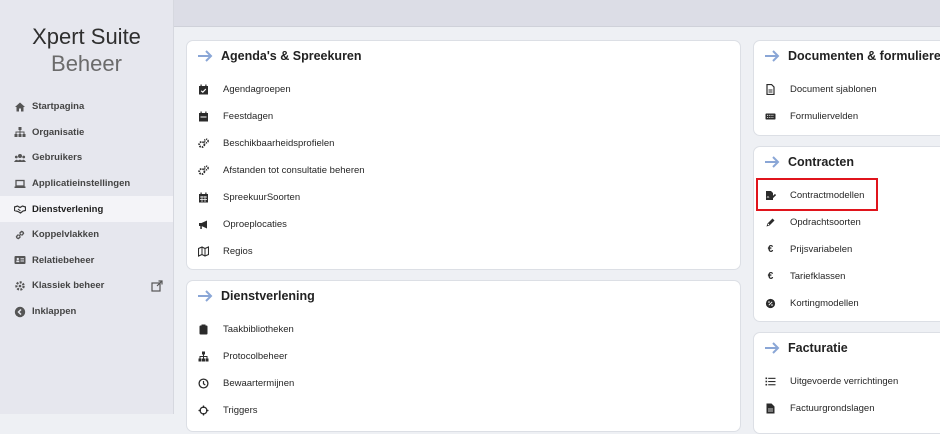 This screenshot has width=940, height=434. I want to click on collapse-icon, so click(20, 312).